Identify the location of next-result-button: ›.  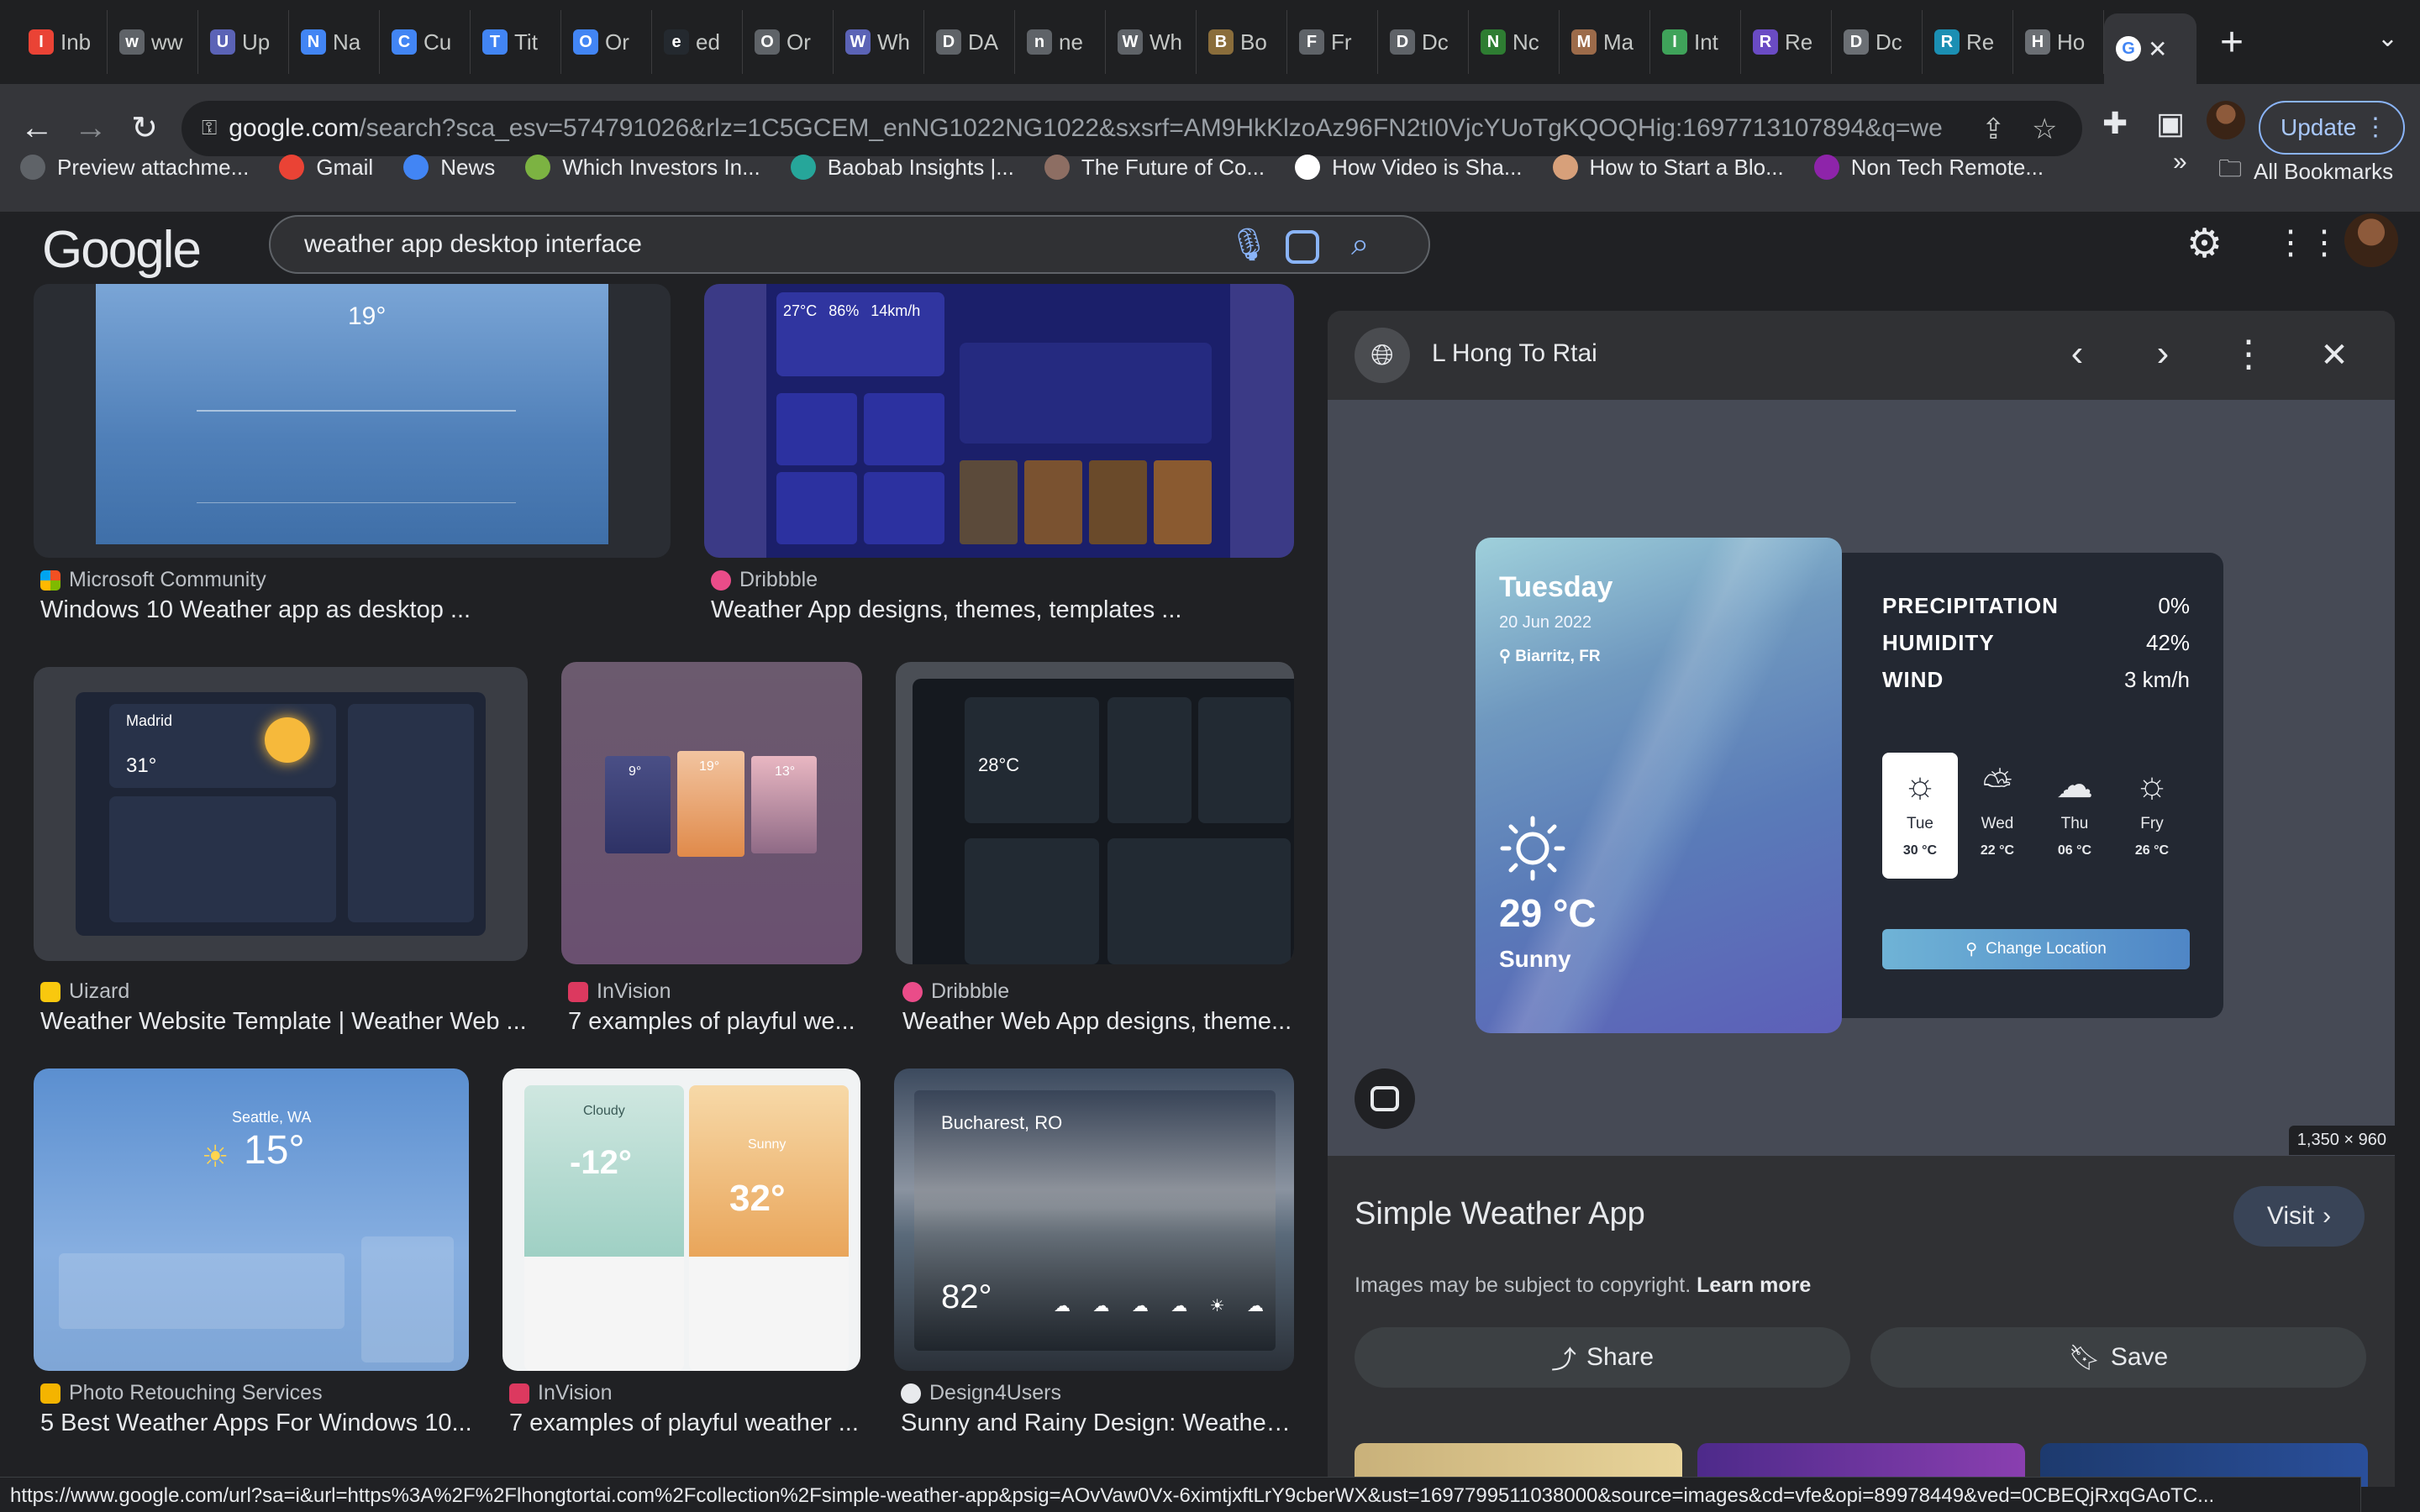
(2162, 354).